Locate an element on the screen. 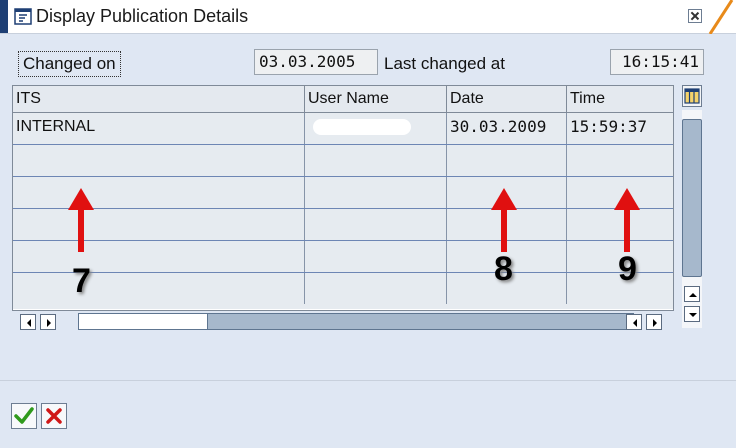 The height and width of the screenshot is (448, 736). checkmark-icon is located at coordinates (24, 415).